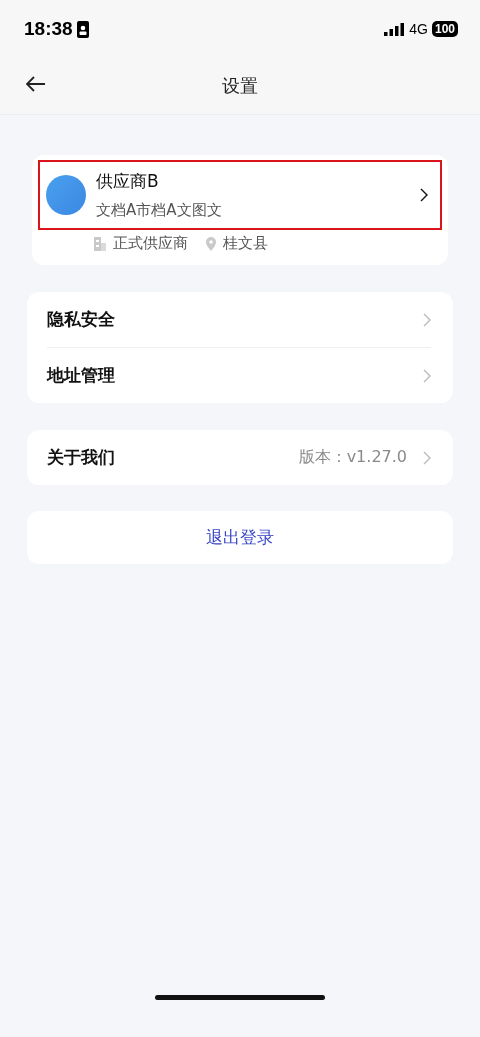 This screenshot has width=480, height=1037. Describe the element at coordinates (48, 29) in the screenshot. I see `status-time: 18:38` at that location.